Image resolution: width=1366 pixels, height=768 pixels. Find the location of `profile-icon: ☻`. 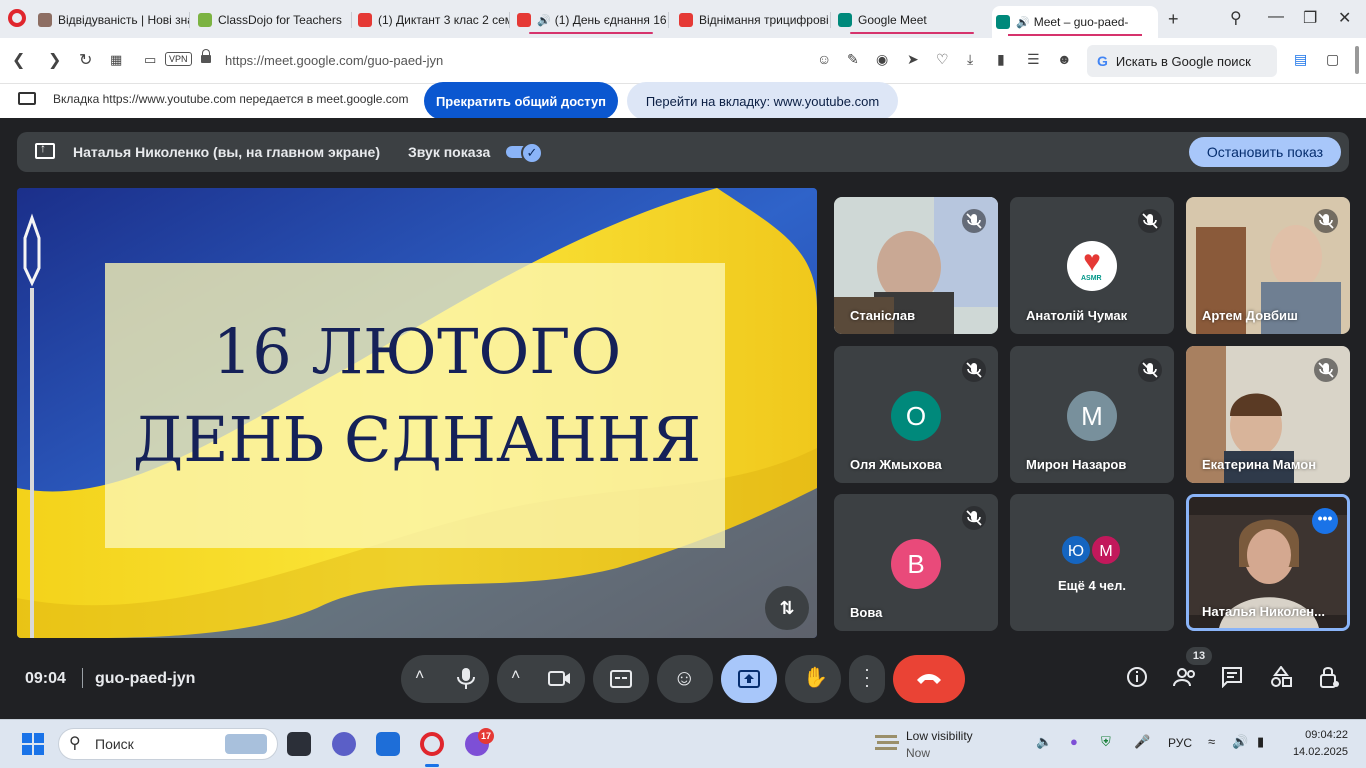

profile-icon: ☻ is located at coordinates (1064, 59).